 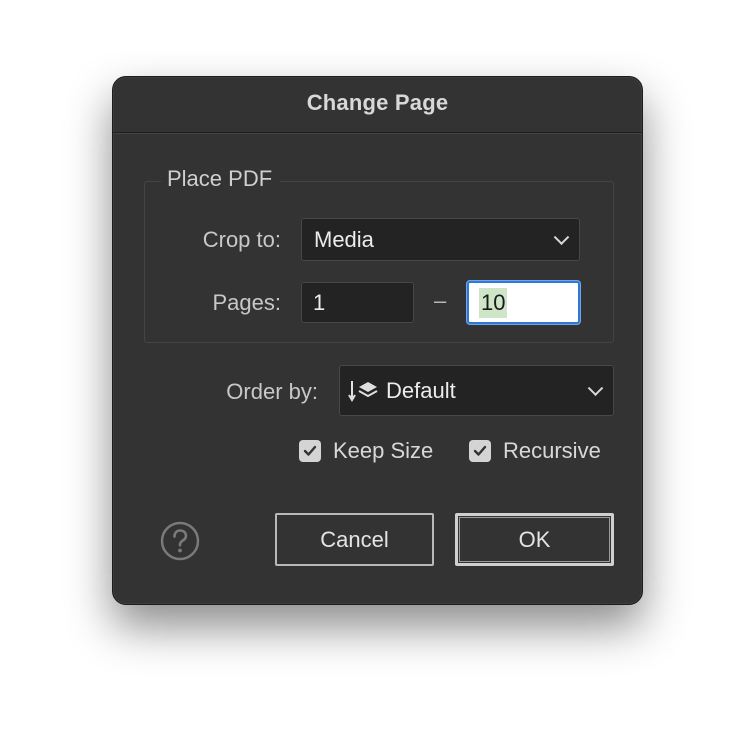 I want to click on recursive-checkbox, so click(x=480, y=451).